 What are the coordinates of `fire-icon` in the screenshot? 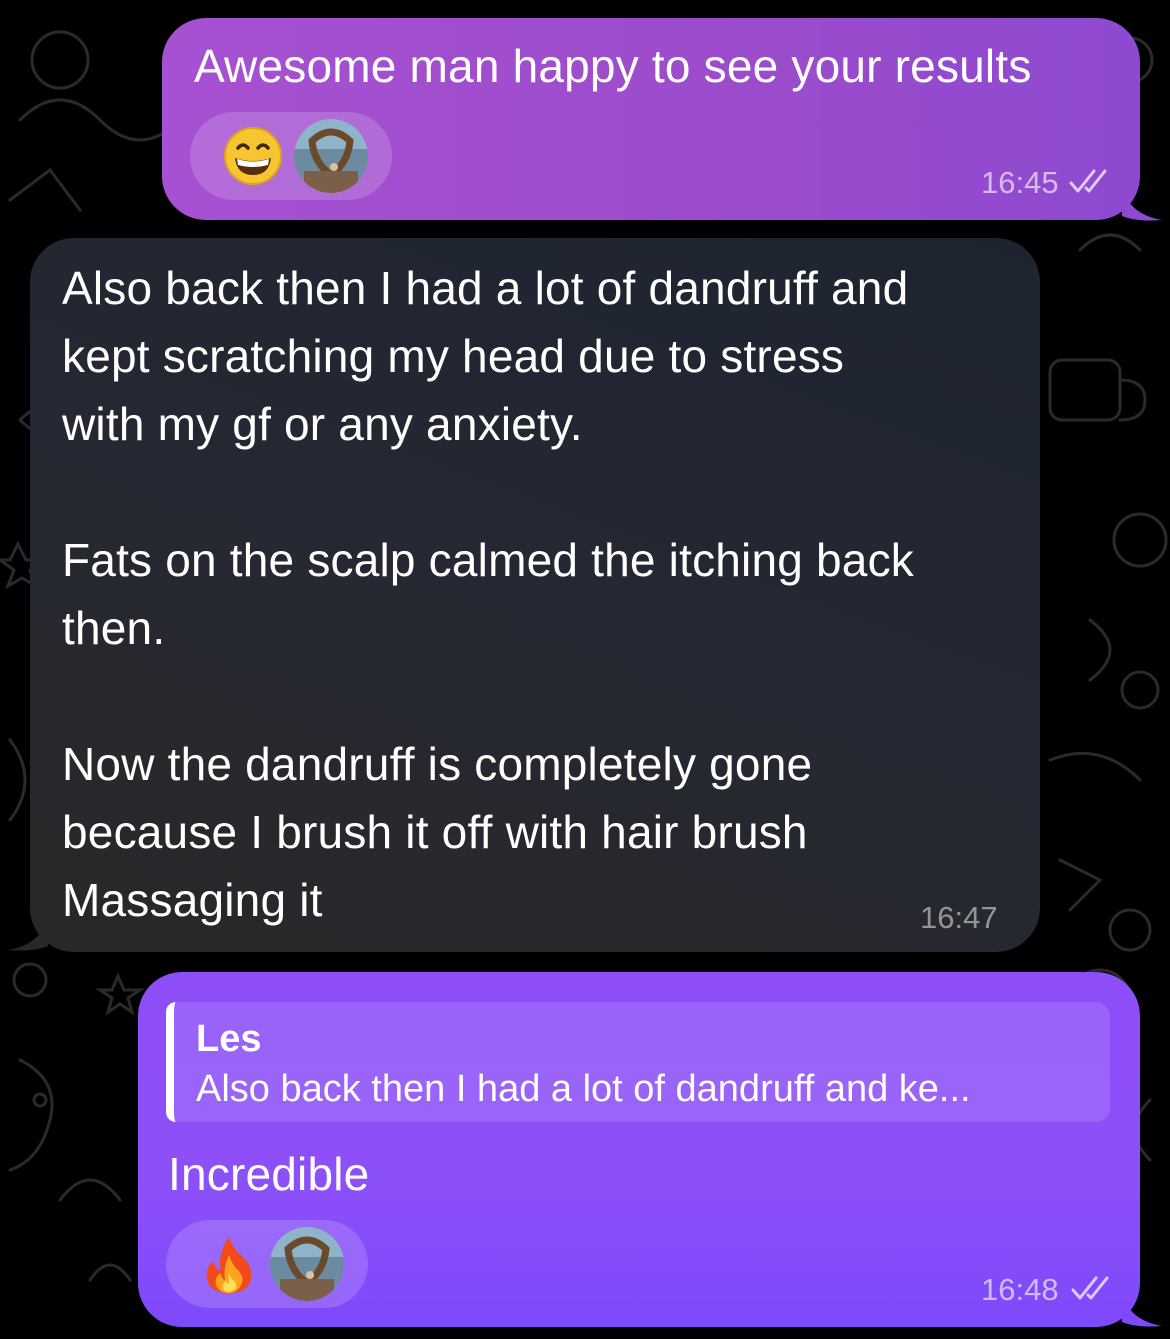 It's located at (229, 1264).